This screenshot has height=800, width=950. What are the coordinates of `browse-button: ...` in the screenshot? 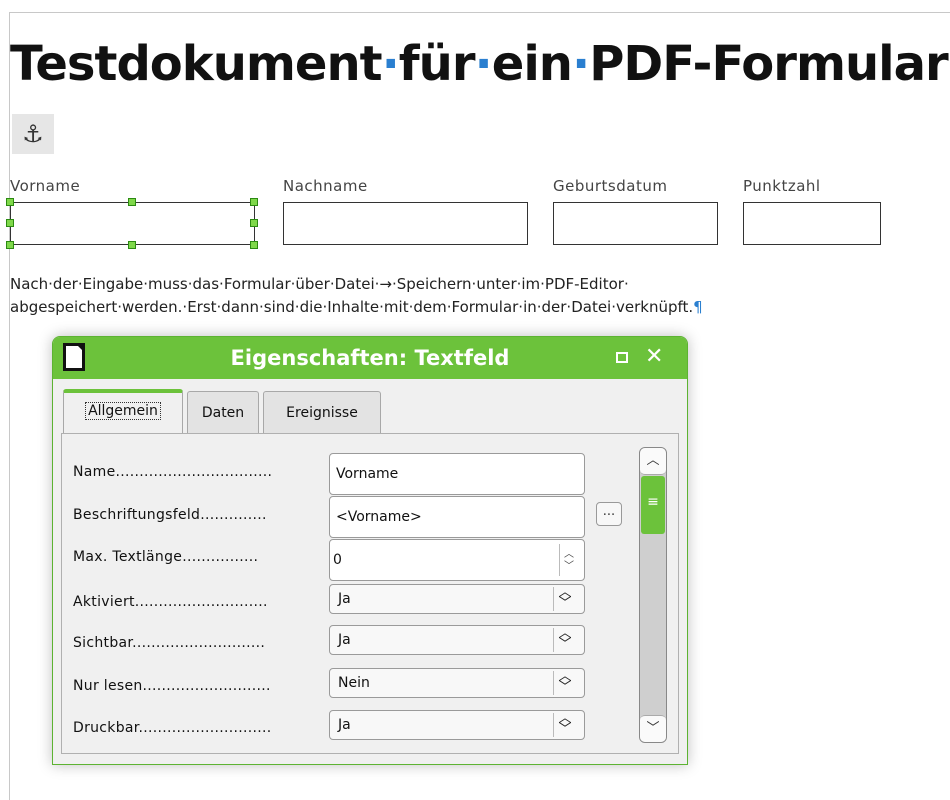 It's located at (609, 514).